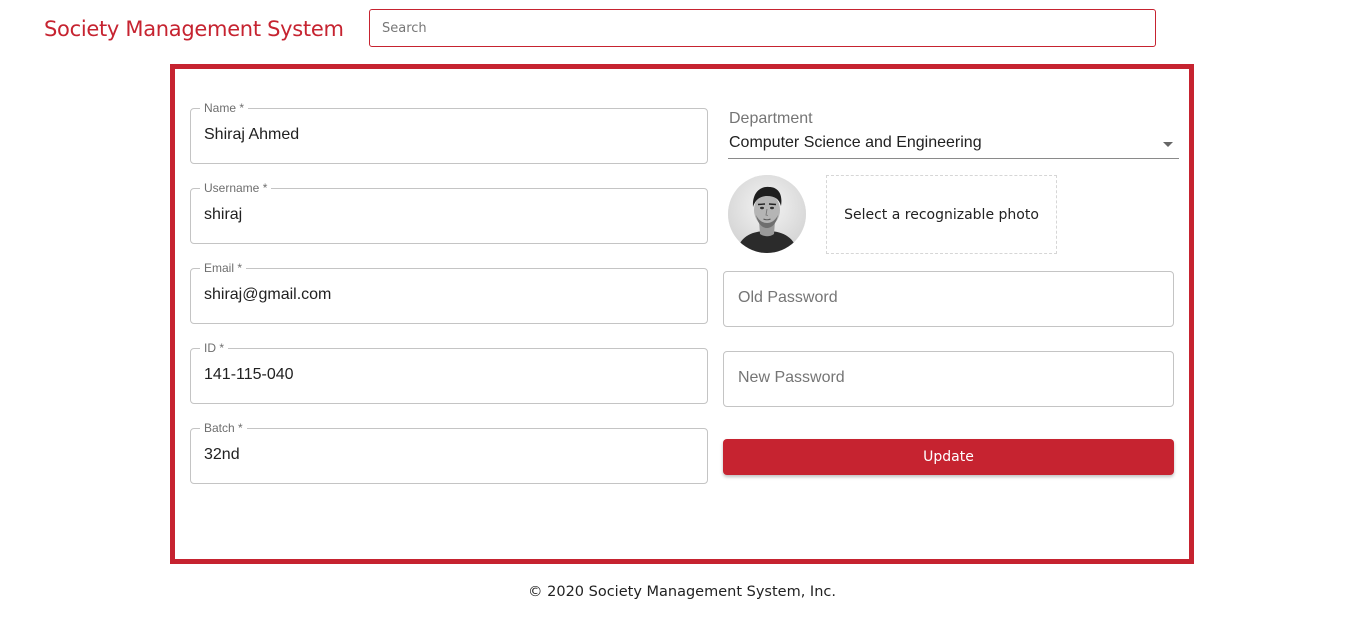 The height and width of the screenshot is (619, 1364). Describe the element at coordinates (251, 135) in the screenshot. I see `name-field-value: Shiraj Ahmed` at that location.